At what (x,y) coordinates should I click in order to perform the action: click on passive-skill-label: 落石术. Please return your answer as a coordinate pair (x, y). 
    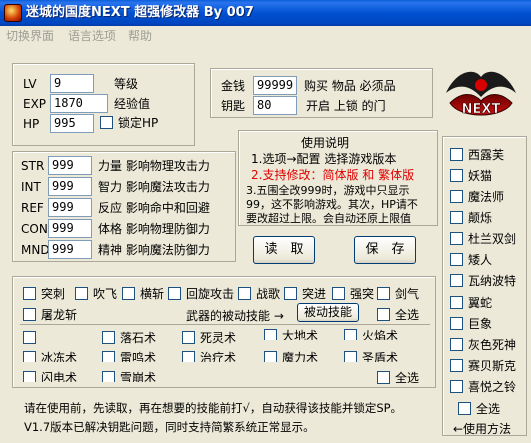
    Looking at the image, I should click on (138, 338).